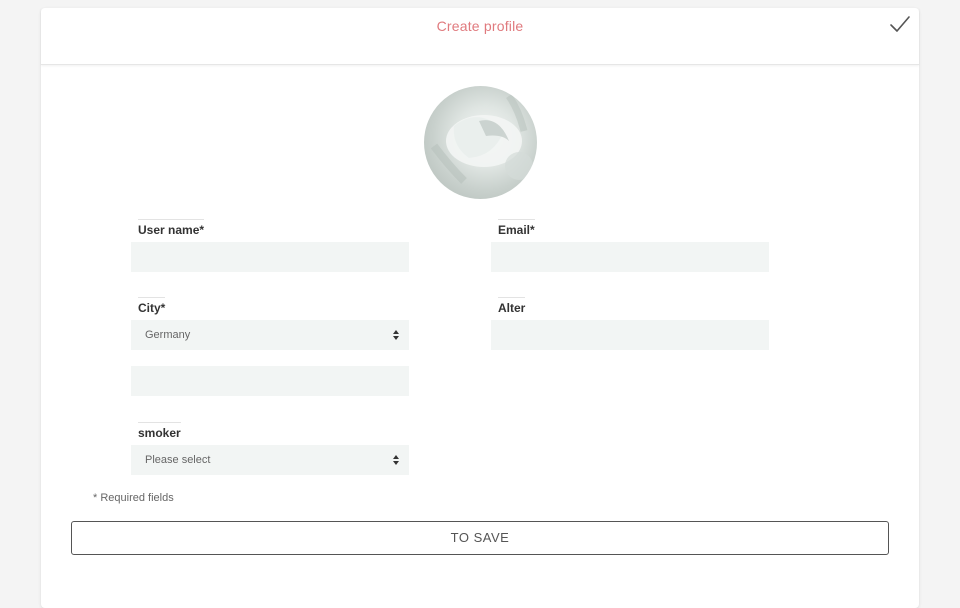 The image size is (960, 608). Describe the element at coordinates (516, 228) in the screenshot. I see `email-label: Email*` at that location.